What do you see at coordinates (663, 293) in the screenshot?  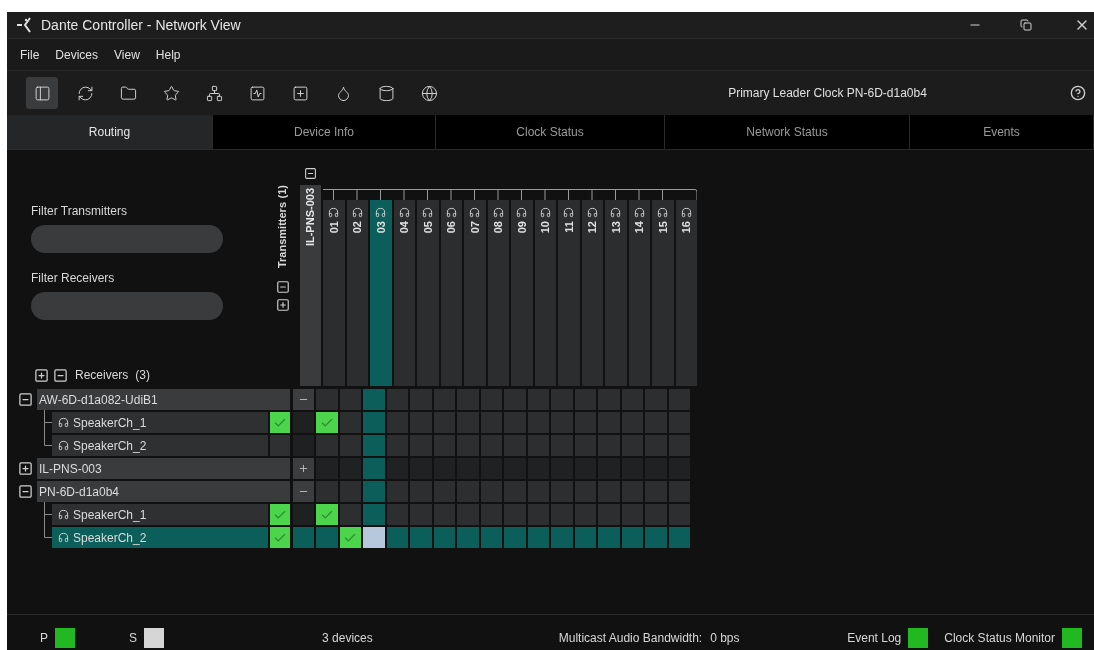 I see `channel-header: 15` at bounding box center [663, 293].